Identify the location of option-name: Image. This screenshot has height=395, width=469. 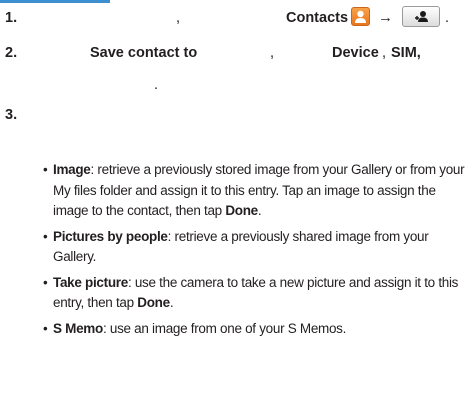
(72, 169).